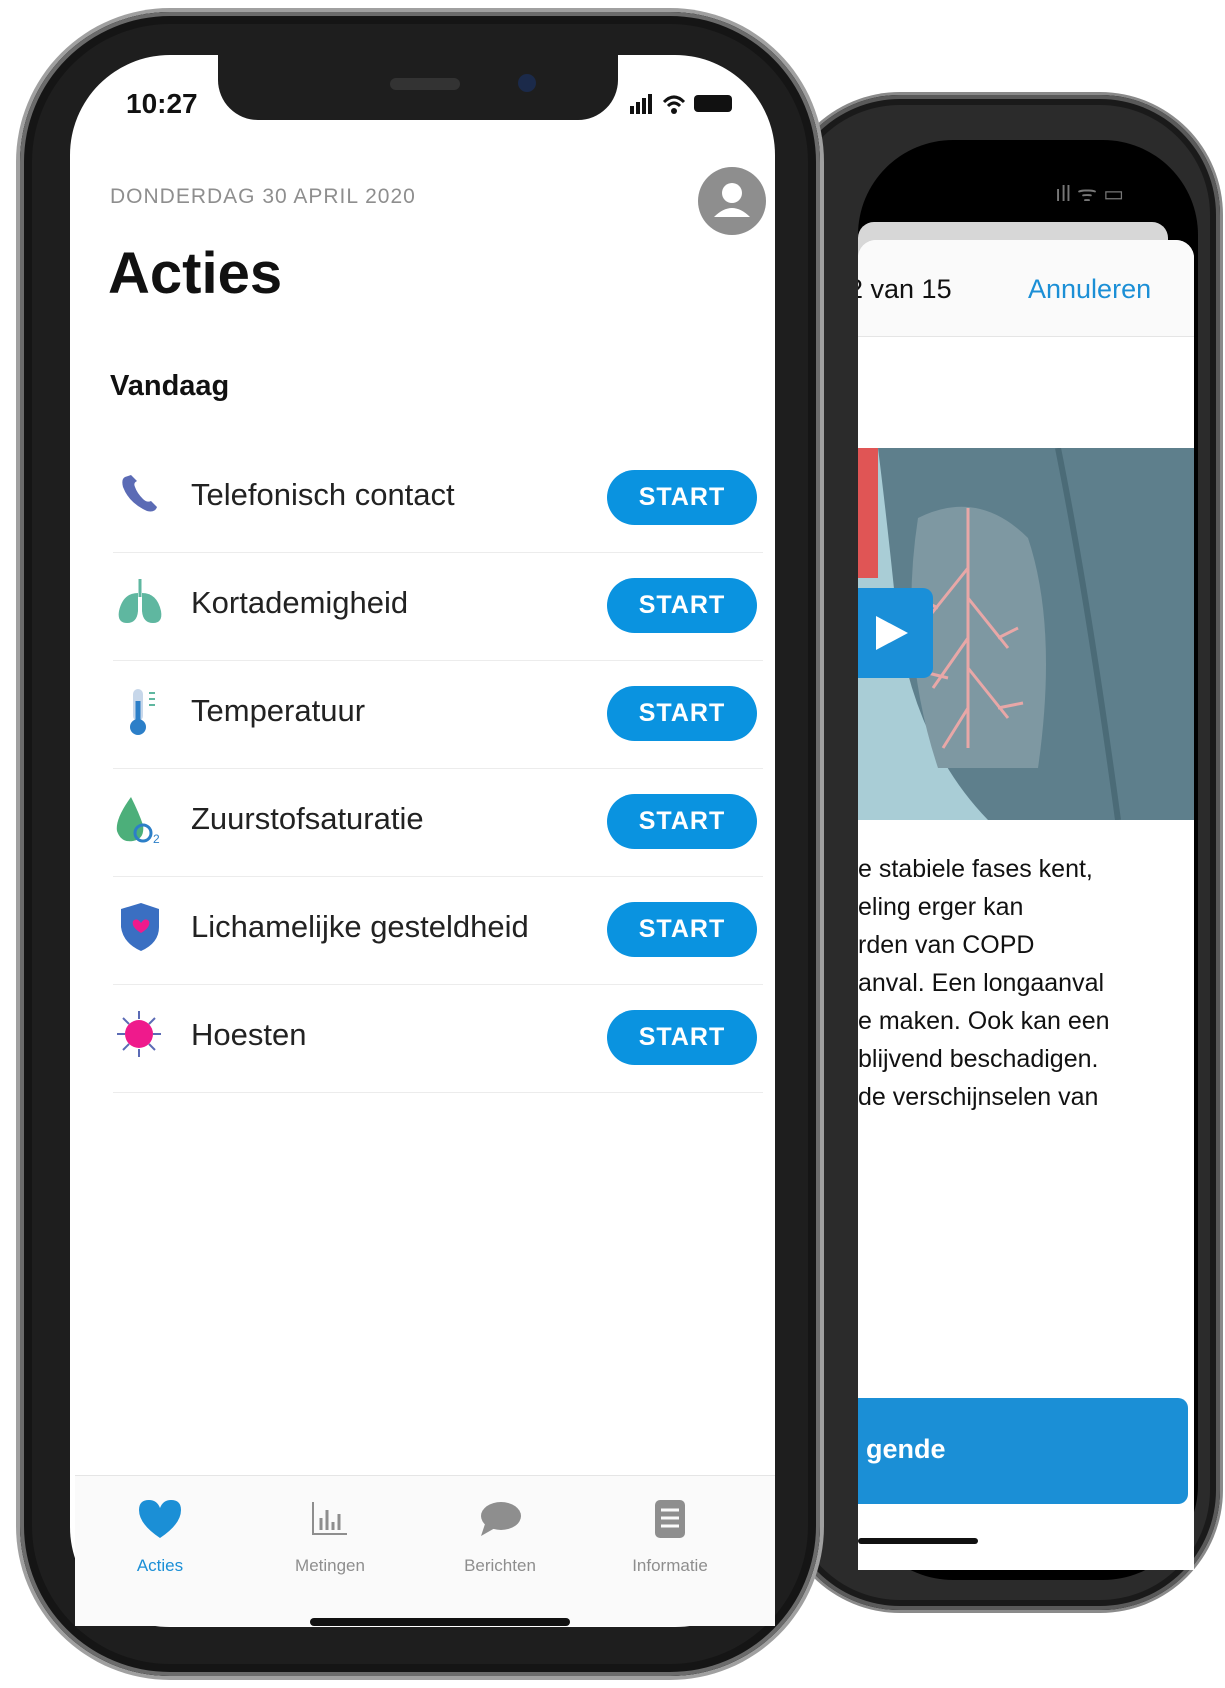 The width and height of the screenshot is (1225, 1688). I want to click on start-button-kortademigheid: START, so click(682, 605).